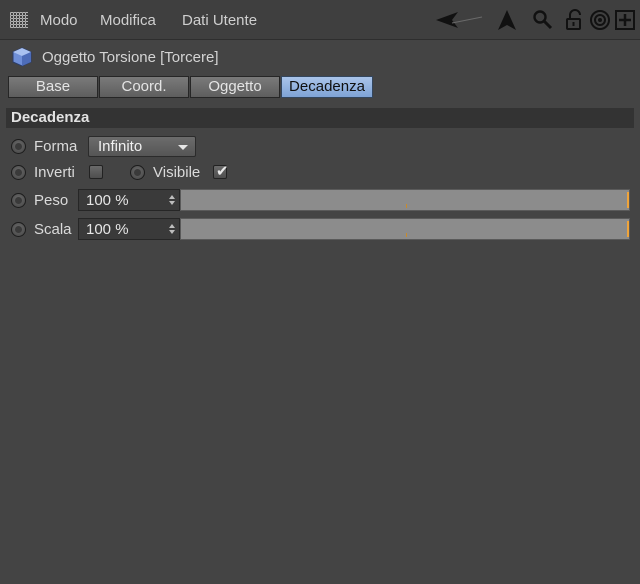 Image resolution: width=640 pixels, height=584 pixels. I want to click on peso-animate-radio, so click(18, 200).